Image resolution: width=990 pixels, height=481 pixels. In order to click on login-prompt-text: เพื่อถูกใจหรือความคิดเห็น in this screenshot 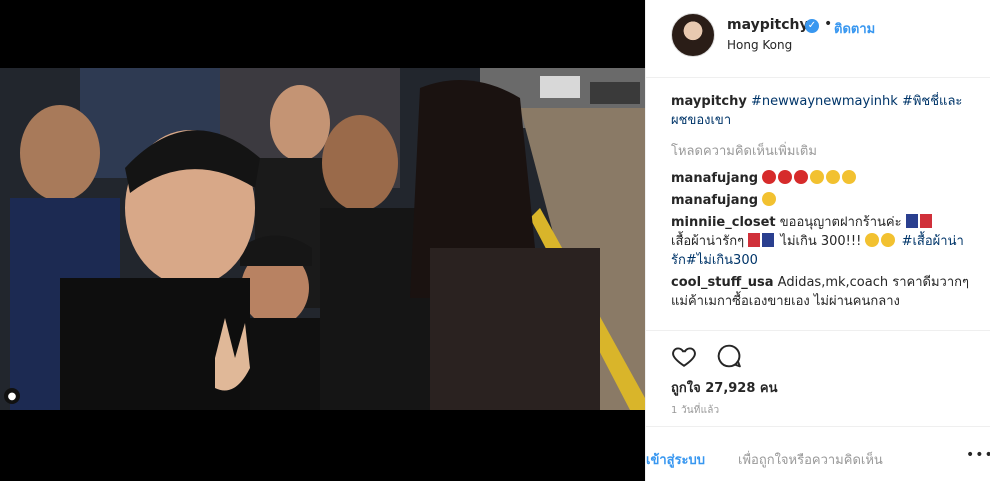, I will do `click(810, 460)`.